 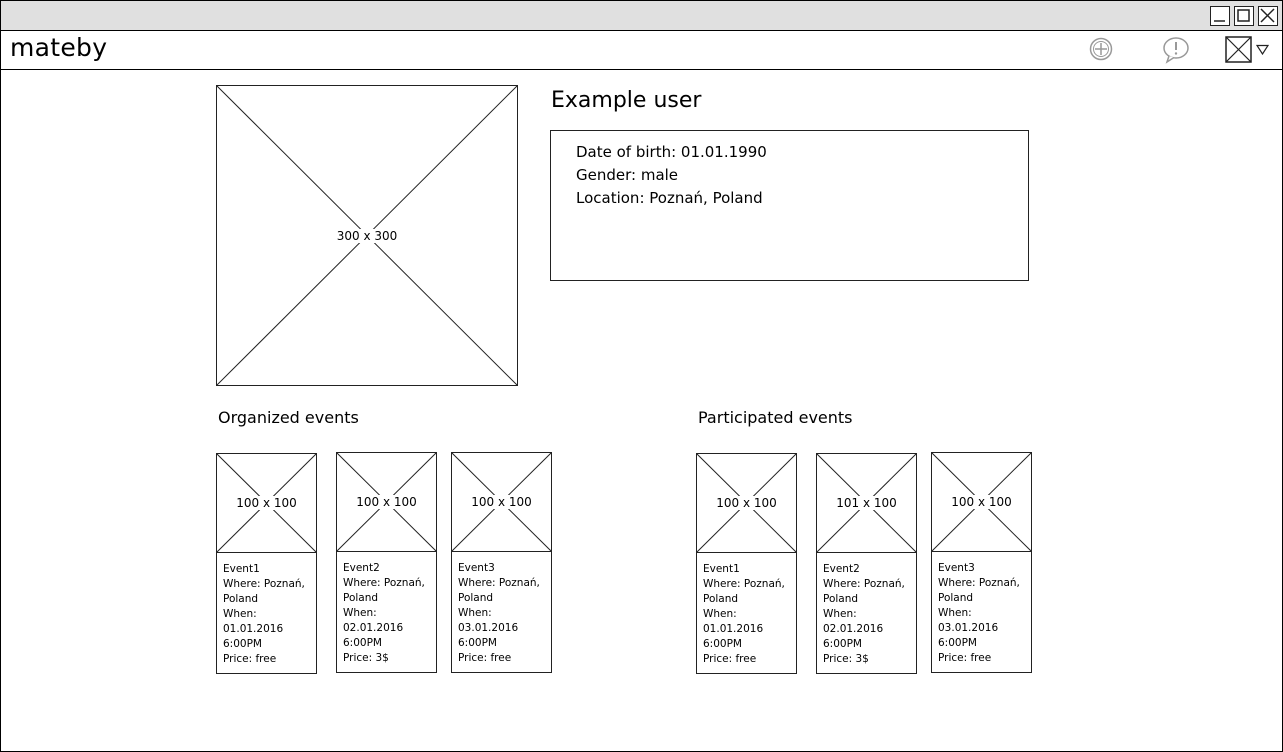 What do you see at coordinates (641, 50) in the screenshot?
I see `app-header: mateby` at bounding box center [641, 50].